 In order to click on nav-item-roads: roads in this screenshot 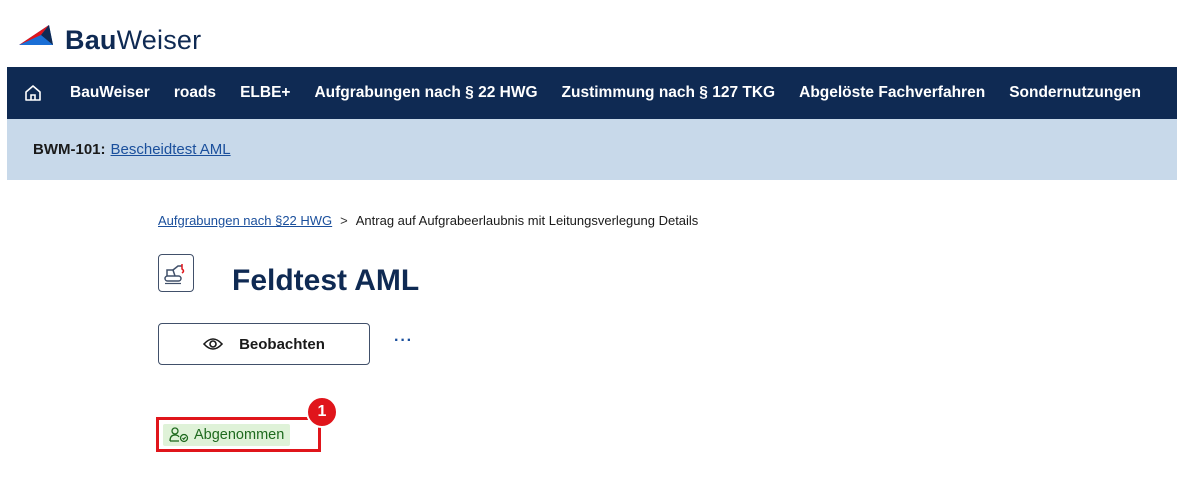, I will do `click(195, 93)`.